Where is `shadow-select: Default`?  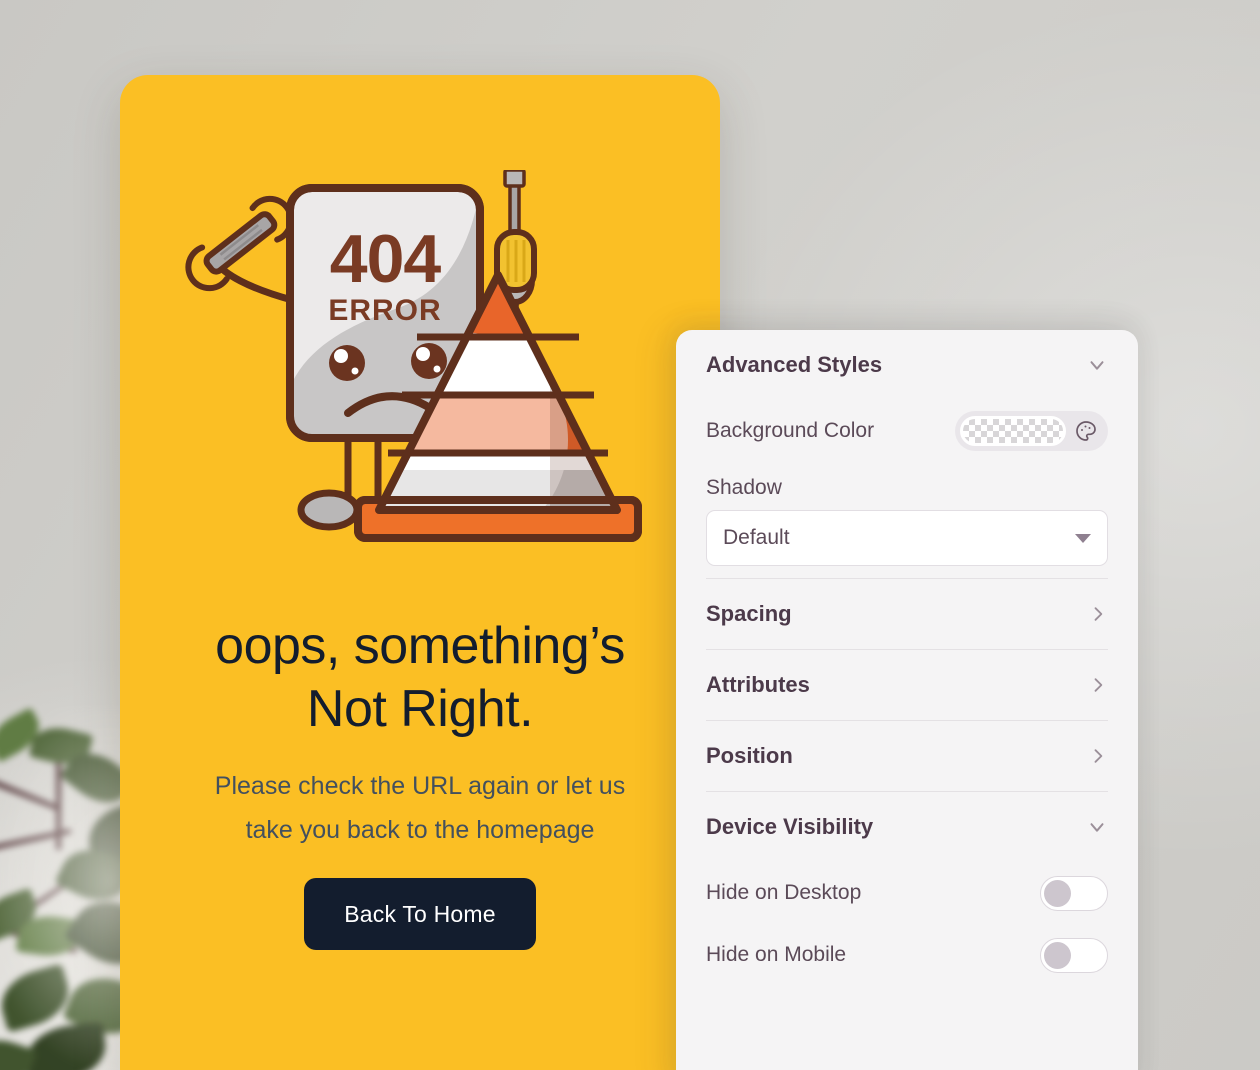 shadow-select: Default is located at coordinates (907, 538).